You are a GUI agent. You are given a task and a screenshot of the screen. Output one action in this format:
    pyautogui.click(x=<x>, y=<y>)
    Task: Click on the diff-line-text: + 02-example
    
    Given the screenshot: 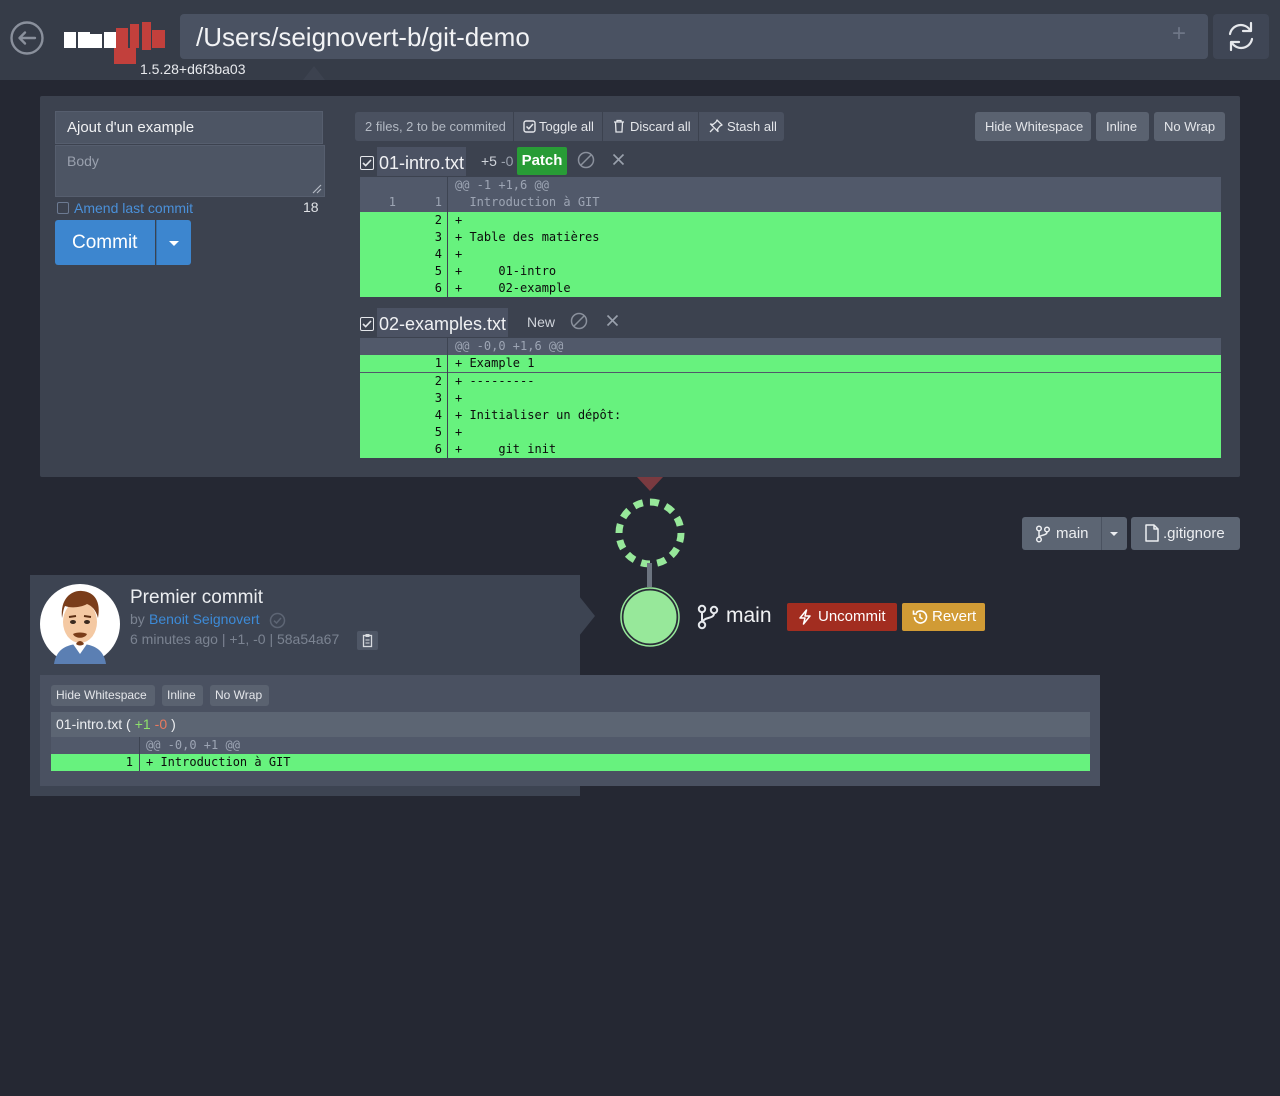 What is the action you would take?
    pyautogui.click(x=513, y=288)
    